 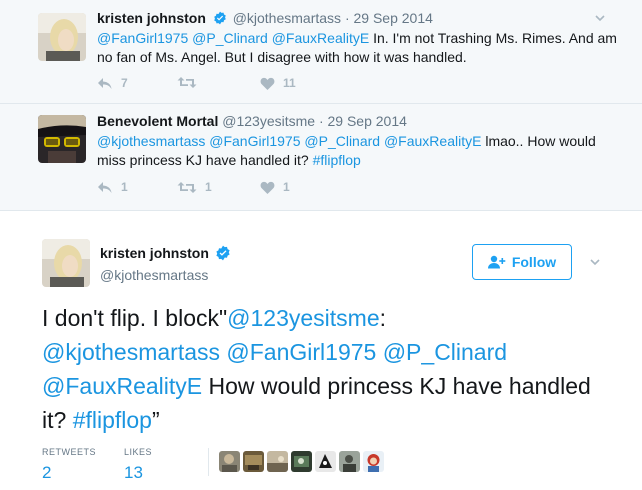 I want to click on liker-avatars, so click(x=301, y=461).